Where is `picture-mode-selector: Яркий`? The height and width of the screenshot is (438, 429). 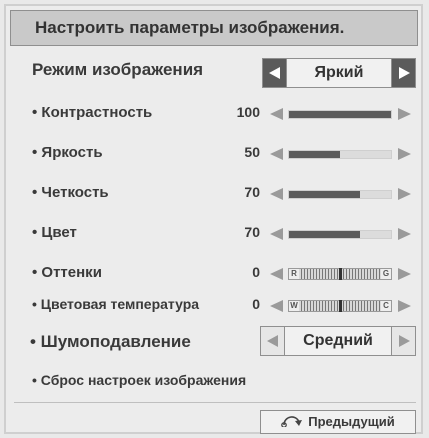
picture-mode-selector: Яркий is located at coordinates (339, 73).